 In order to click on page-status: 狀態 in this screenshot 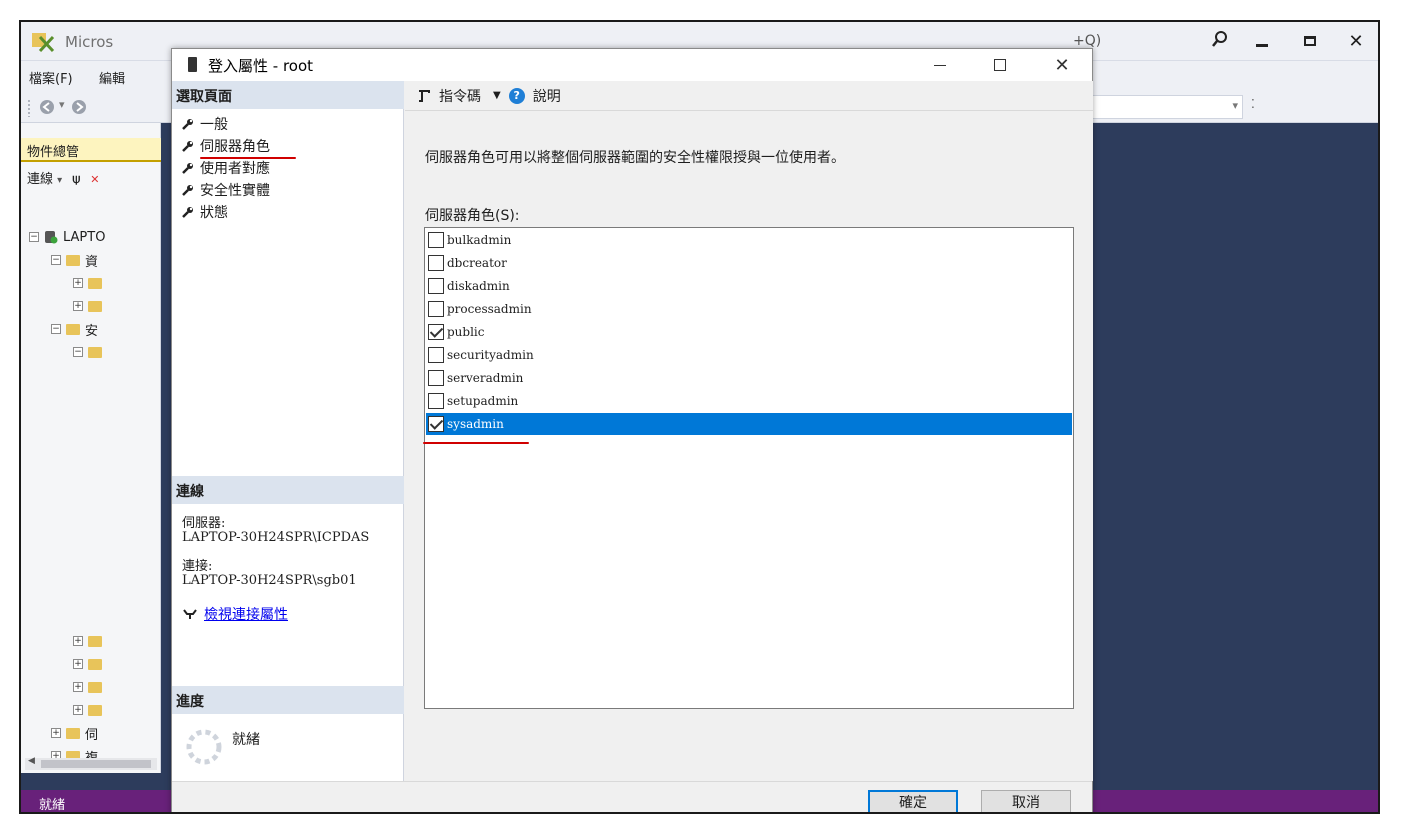, I will do `click(205, 212)`.